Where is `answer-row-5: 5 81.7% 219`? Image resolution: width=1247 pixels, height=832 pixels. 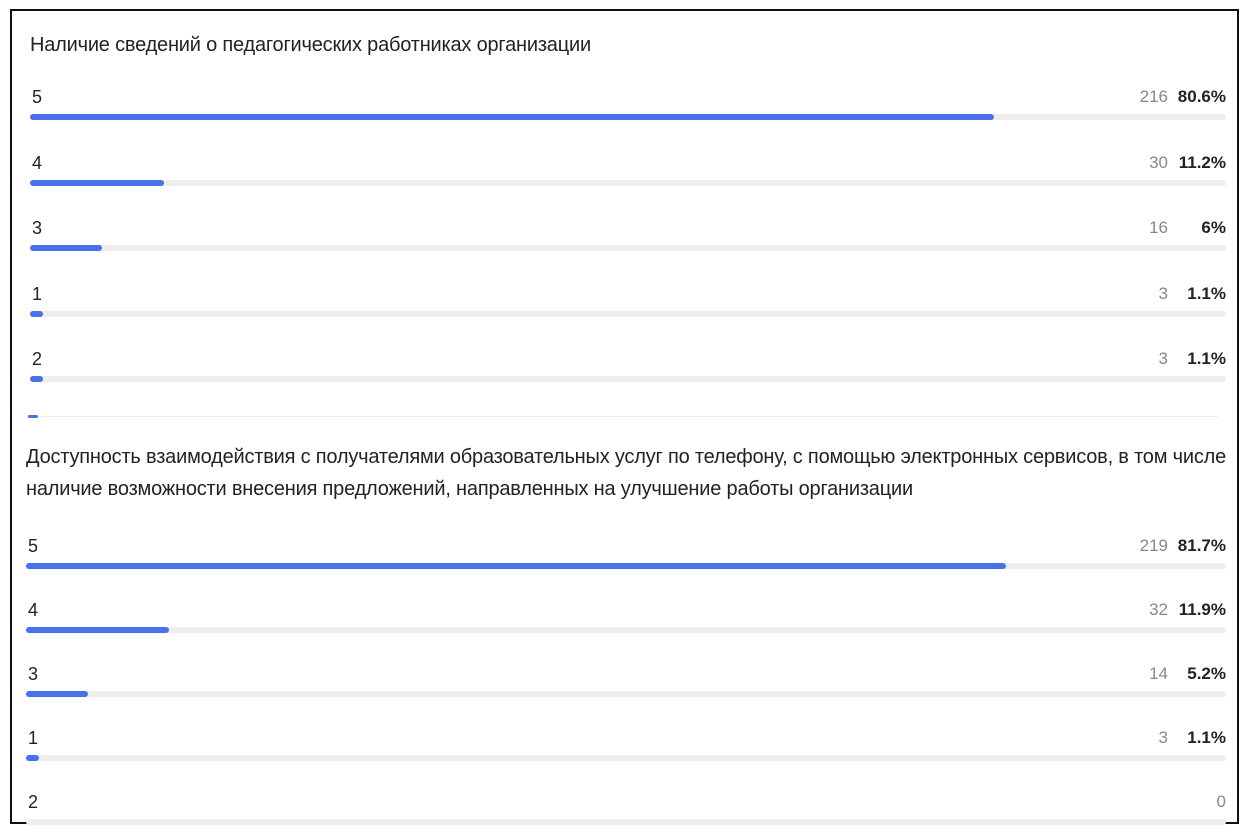 answer-row-5: 5 81.7% 219 is located at coordinates (626, 556).